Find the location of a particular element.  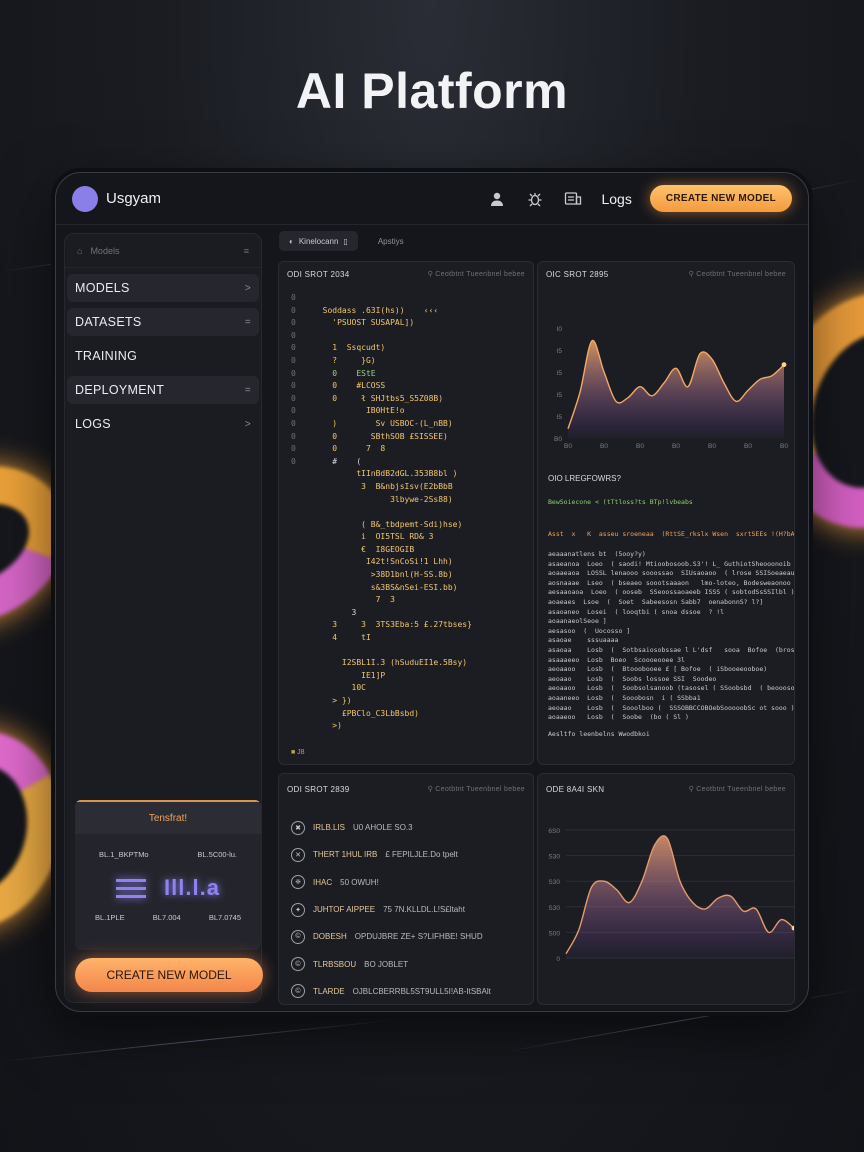

user-icon is located at coordinates (497, 199).